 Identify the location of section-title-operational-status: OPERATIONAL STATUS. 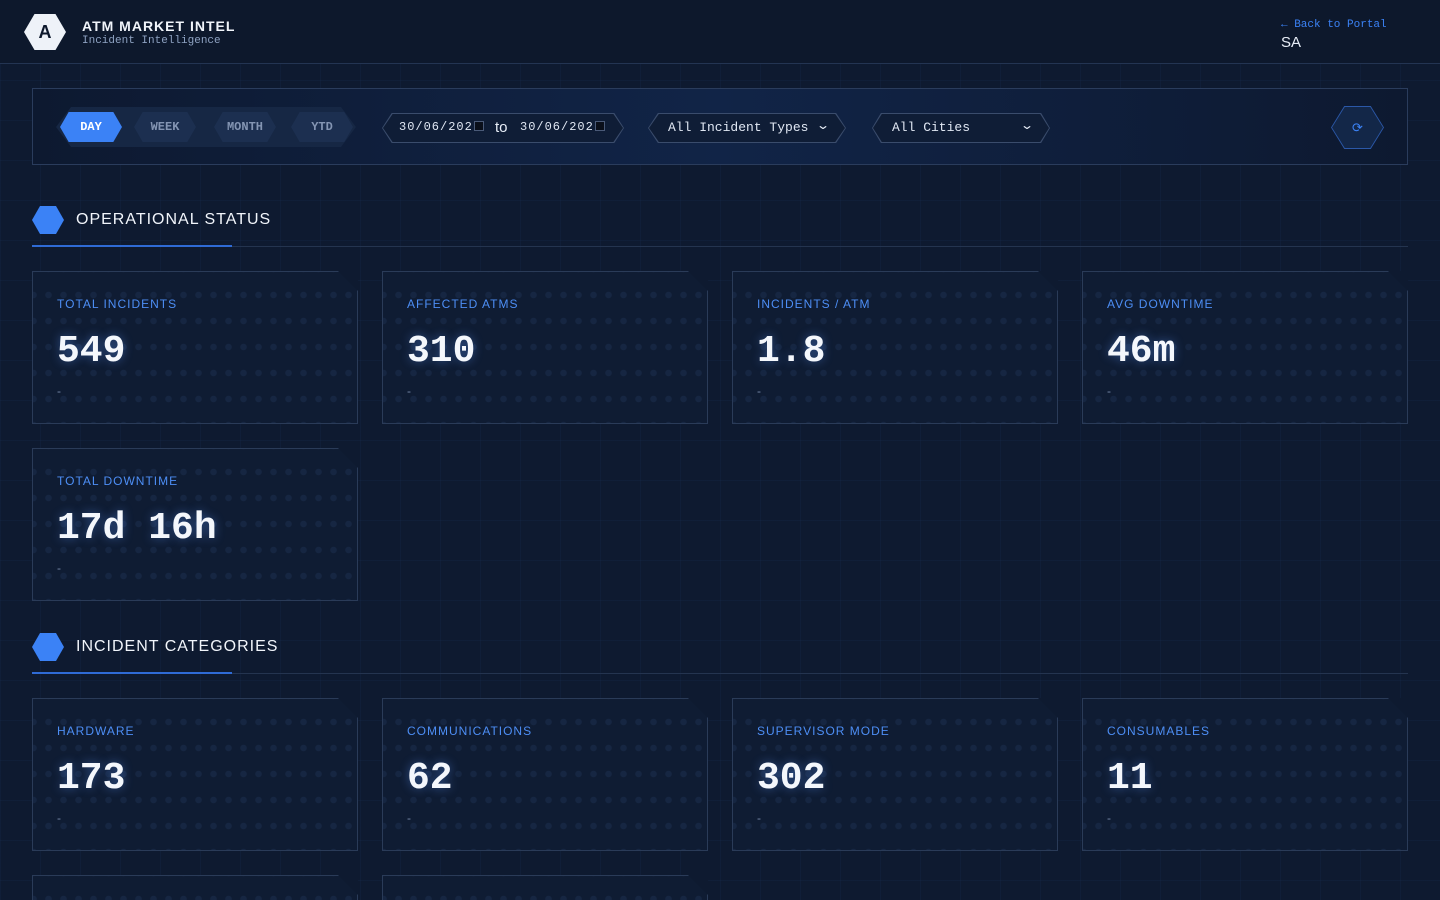
(174, 219).